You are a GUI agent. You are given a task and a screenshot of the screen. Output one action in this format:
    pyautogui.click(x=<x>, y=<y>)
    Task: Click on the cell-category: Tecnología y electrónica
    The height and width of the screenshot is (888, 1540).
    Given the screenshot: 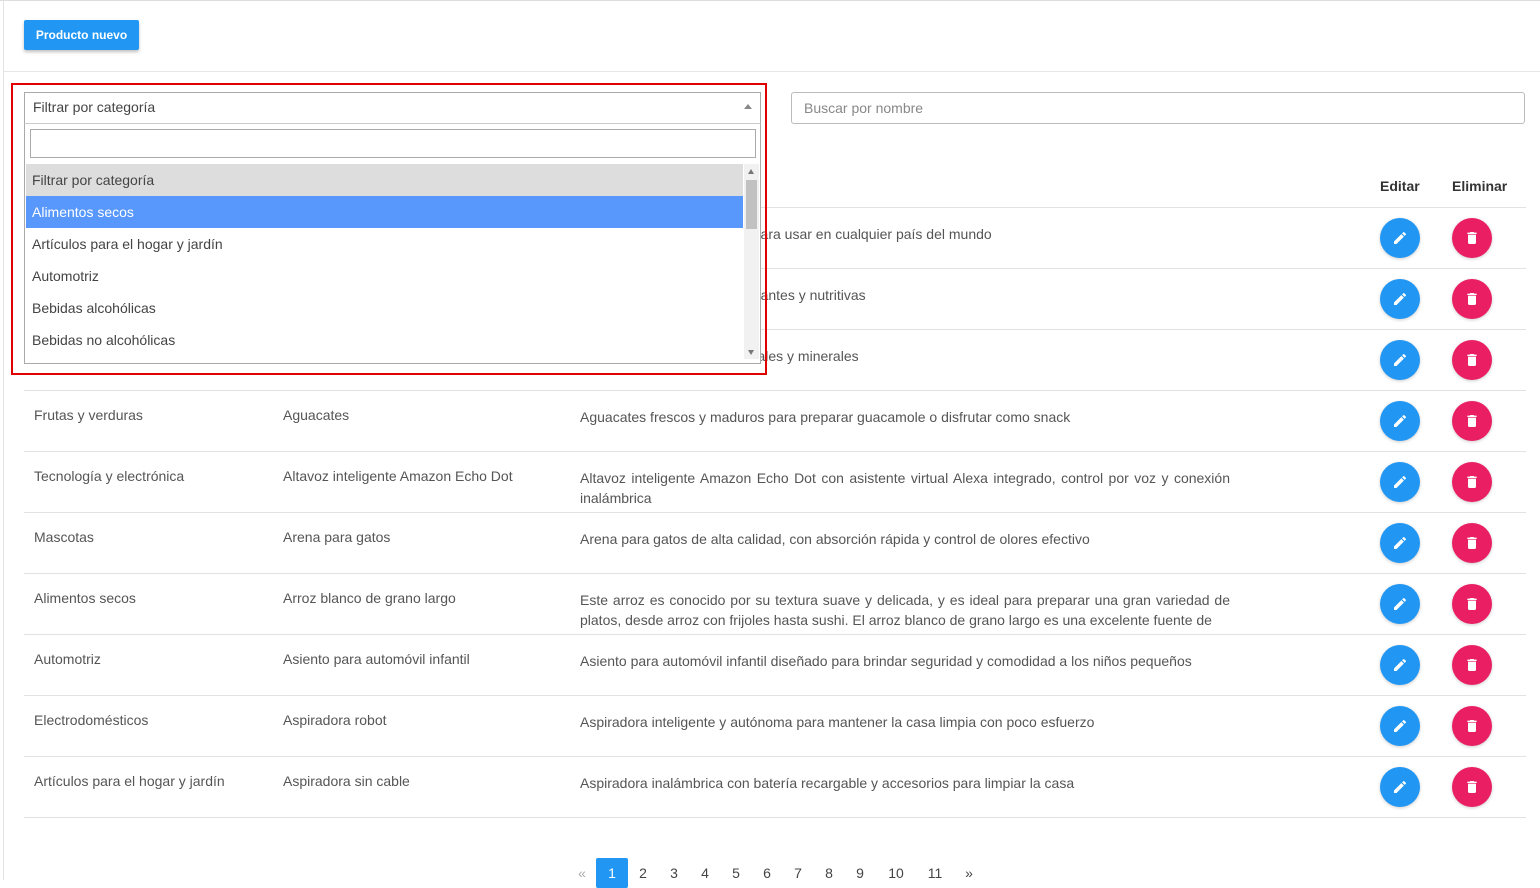 What is the action you would take?
    pyautogui.click(x=109, y=476)
    